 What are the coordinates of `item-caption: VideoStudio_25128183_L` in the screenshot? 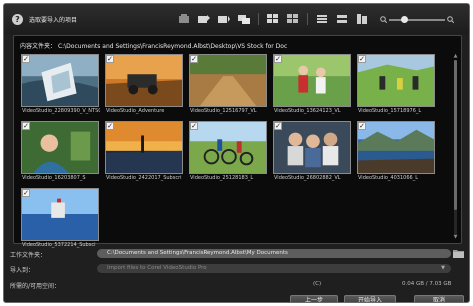 It's located at (222, 178).